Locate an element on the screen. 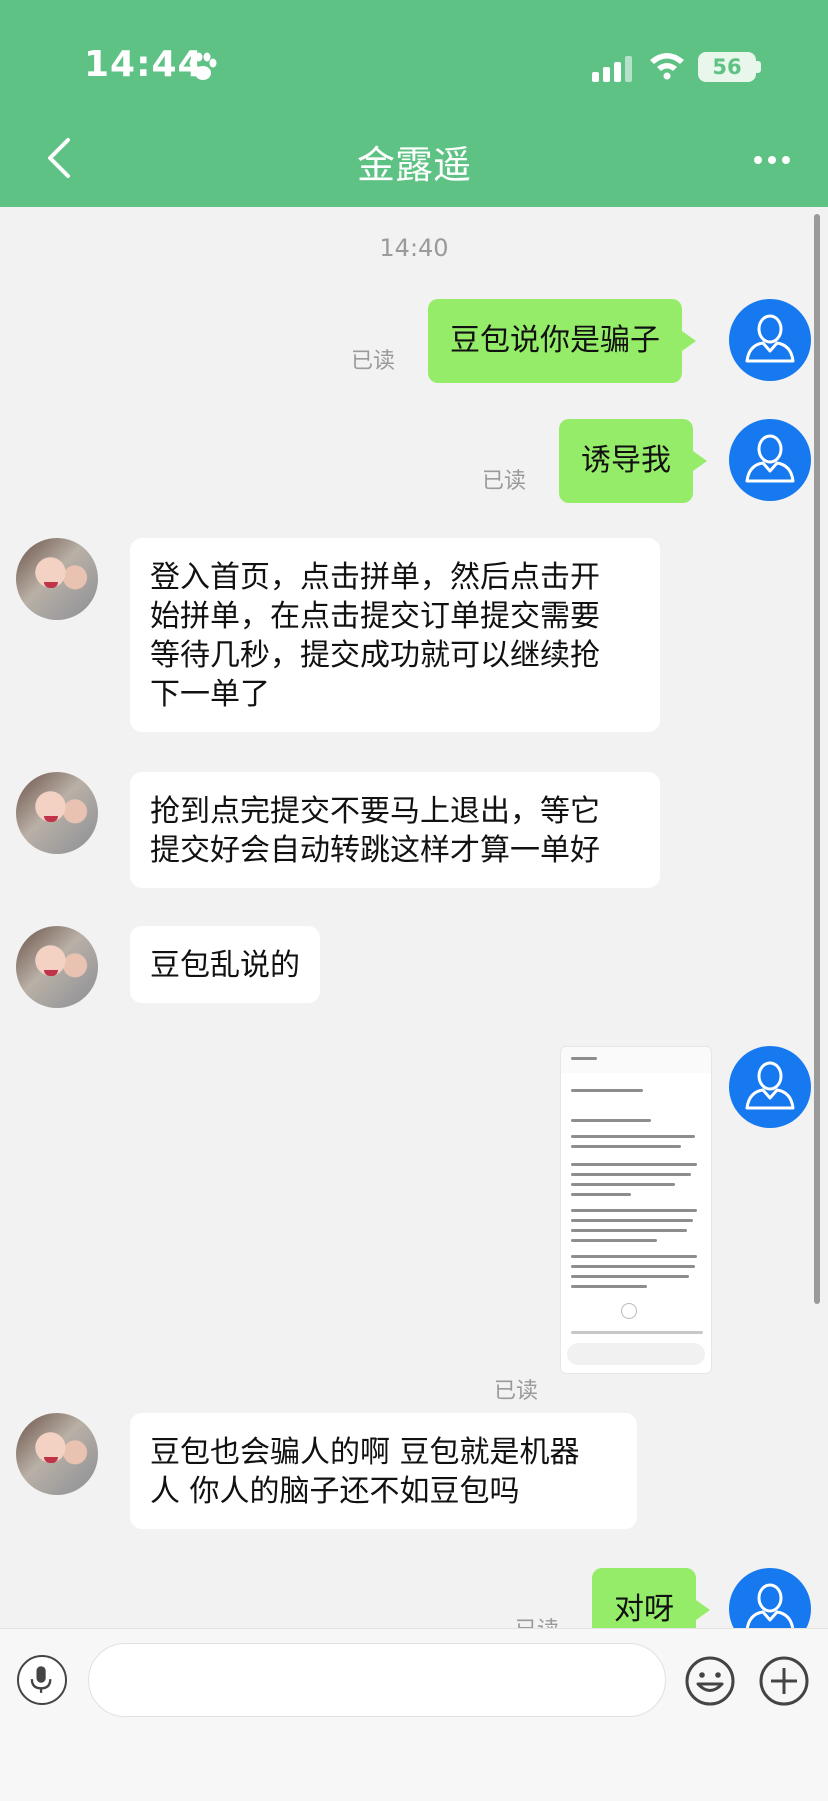 The width and height of the screenshot is (828, 1801). chat-header: 14:44 56 金露遥 is located at coordinates (414, 103).